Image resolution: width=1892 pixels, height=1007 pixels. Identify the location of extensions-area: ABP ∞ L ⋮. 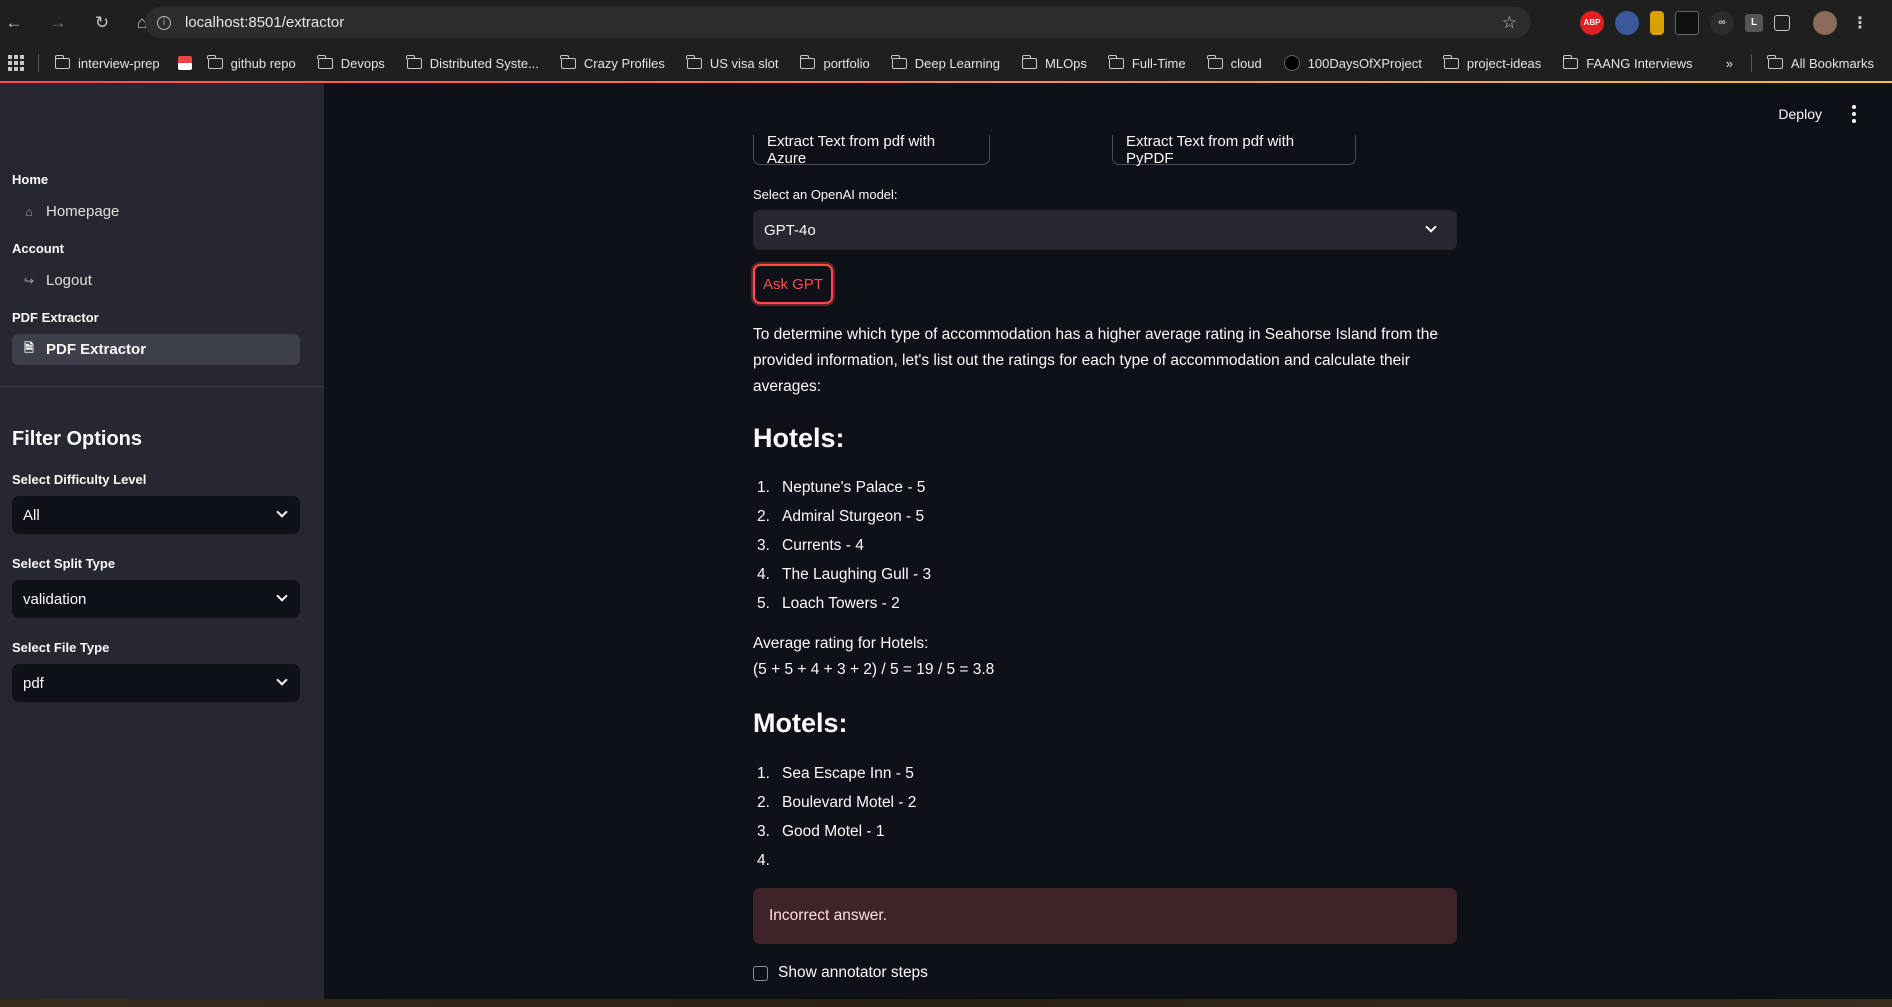
(1736, 22).